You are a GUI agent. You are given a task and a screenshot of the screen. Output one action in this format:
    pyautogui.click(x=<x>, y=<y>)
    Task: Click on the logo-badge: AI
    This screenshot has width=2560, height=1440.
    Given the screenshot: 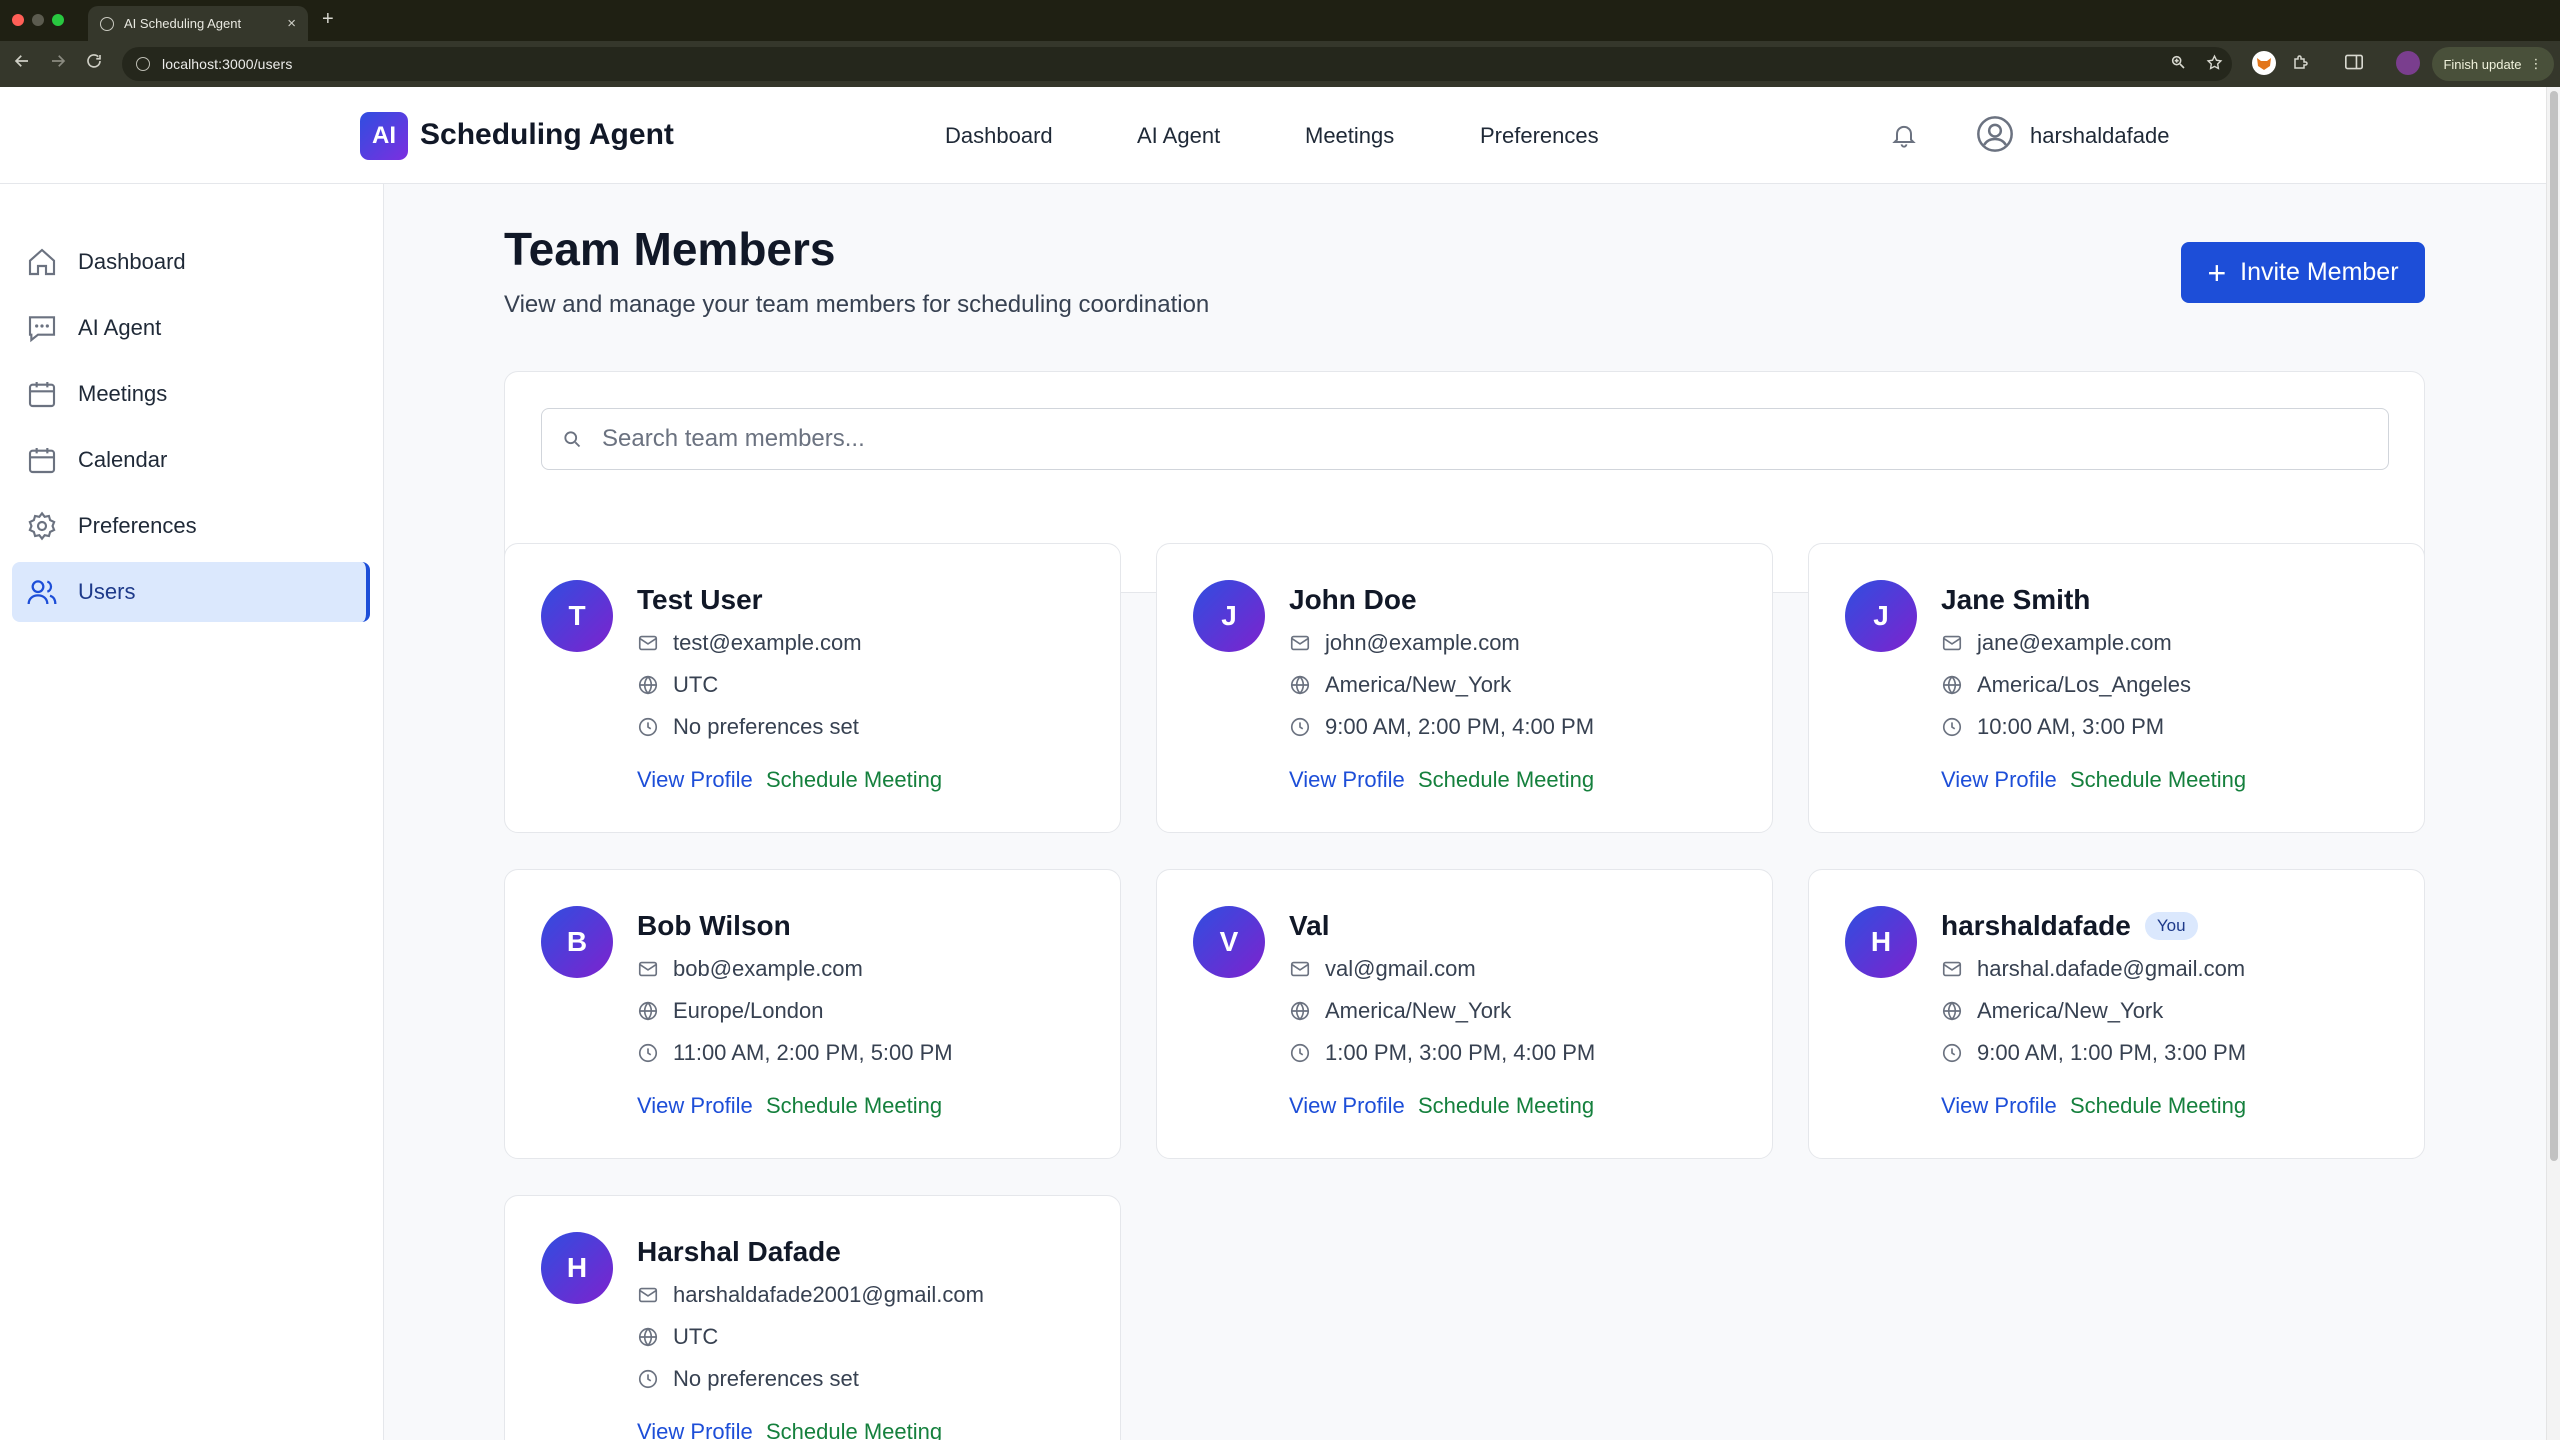 What is the action you would take?
    pyautogui.click(x=384, y=136)
    